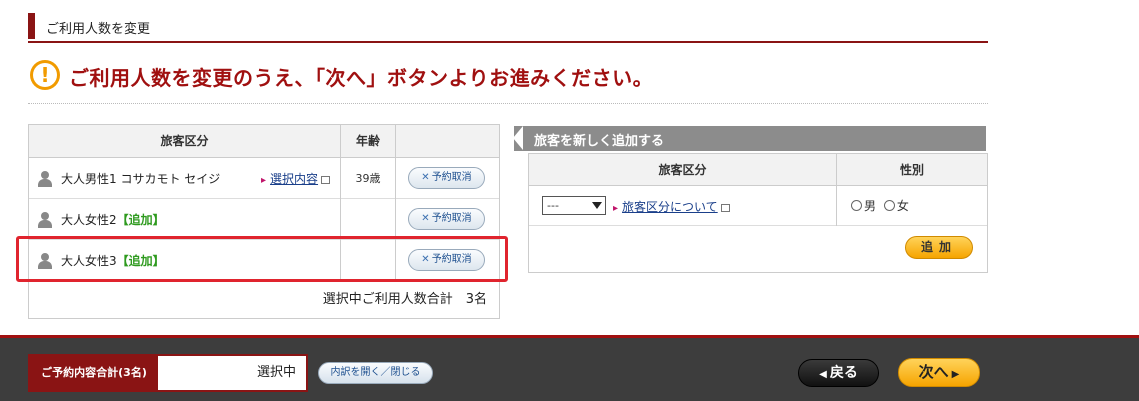 This screenshot has width=1139, height=401. I want to click on add-traveler-table: 旅客区分 性別 --- 旅客区分について 男 女 追加, so click(758, 213).